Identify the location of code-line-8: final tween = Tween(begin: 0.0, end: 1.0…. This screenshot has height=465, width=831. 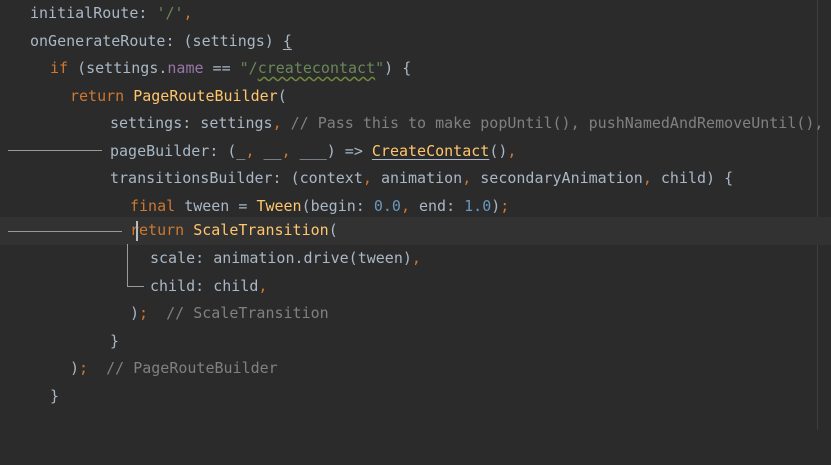
(415, 207).